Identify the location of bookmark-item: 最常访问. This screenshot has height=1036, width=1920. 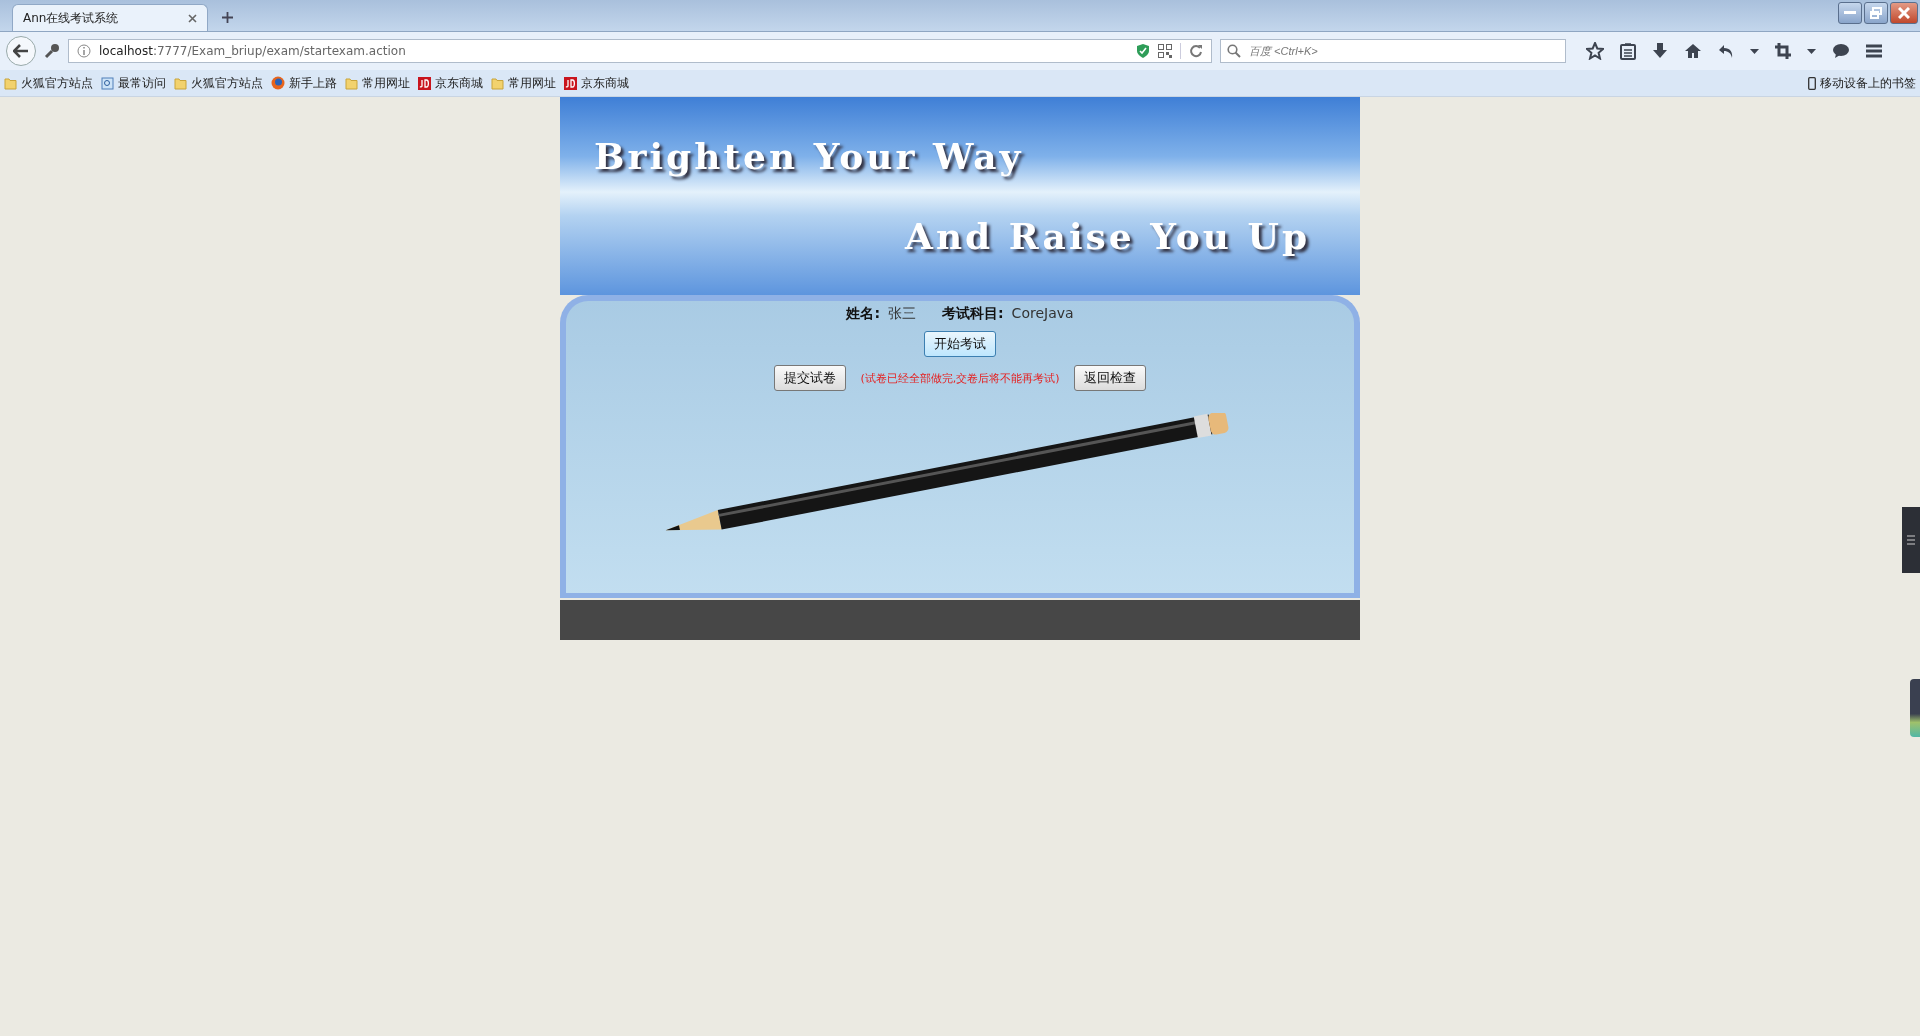
(133, 83).